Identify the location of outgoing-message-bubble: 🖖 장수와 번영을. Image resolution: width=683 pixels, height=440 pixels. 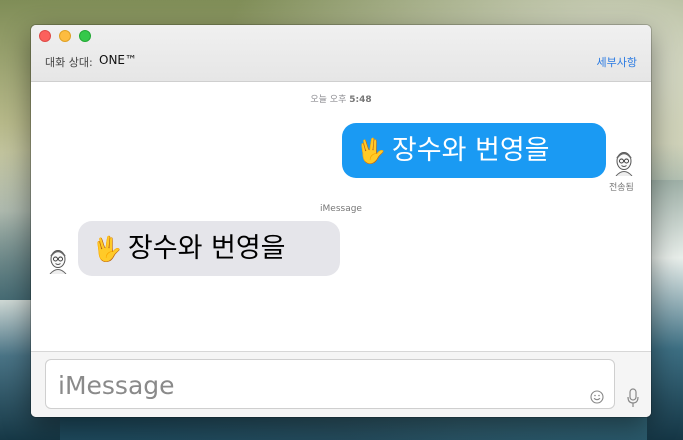
(474, 150).